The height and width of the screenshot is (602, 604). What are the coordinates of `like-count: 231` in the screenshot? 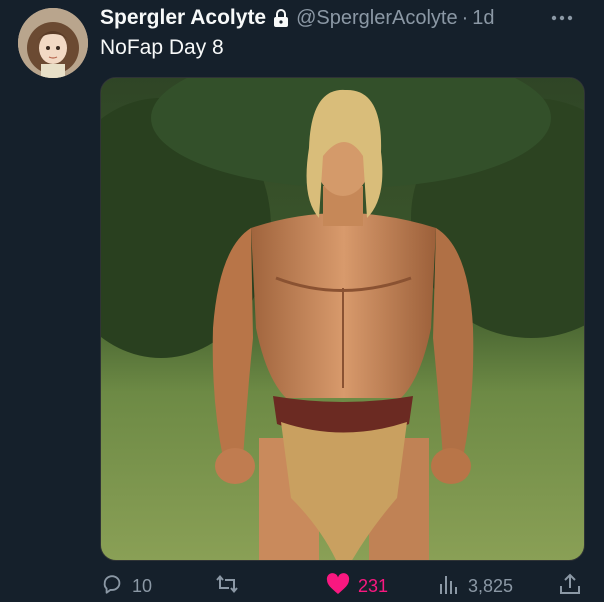 It's located at (373, 585).